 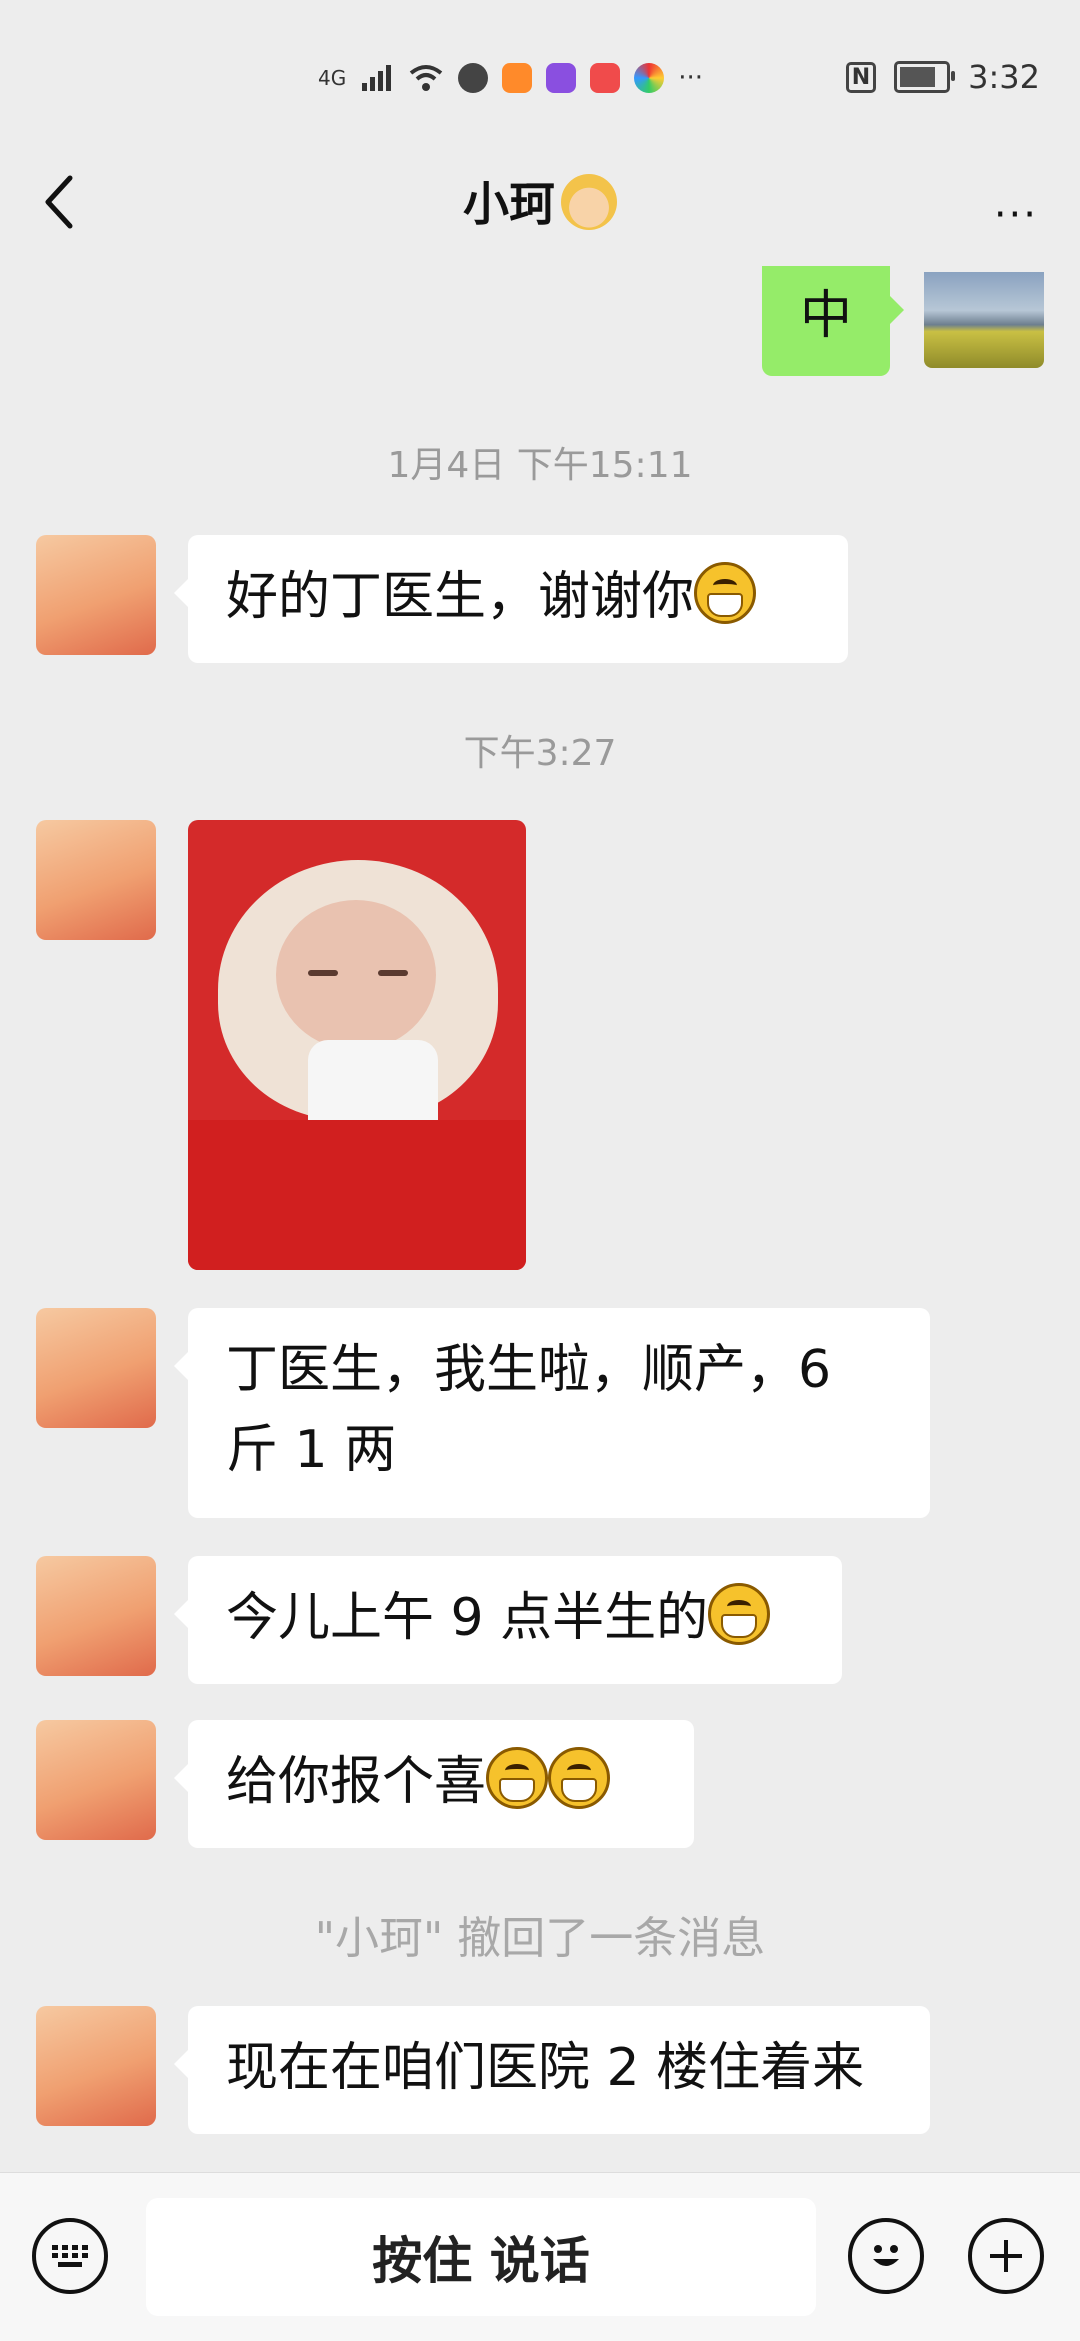 I want to click on status-right: N 3:32, so click(x=942, y=77).